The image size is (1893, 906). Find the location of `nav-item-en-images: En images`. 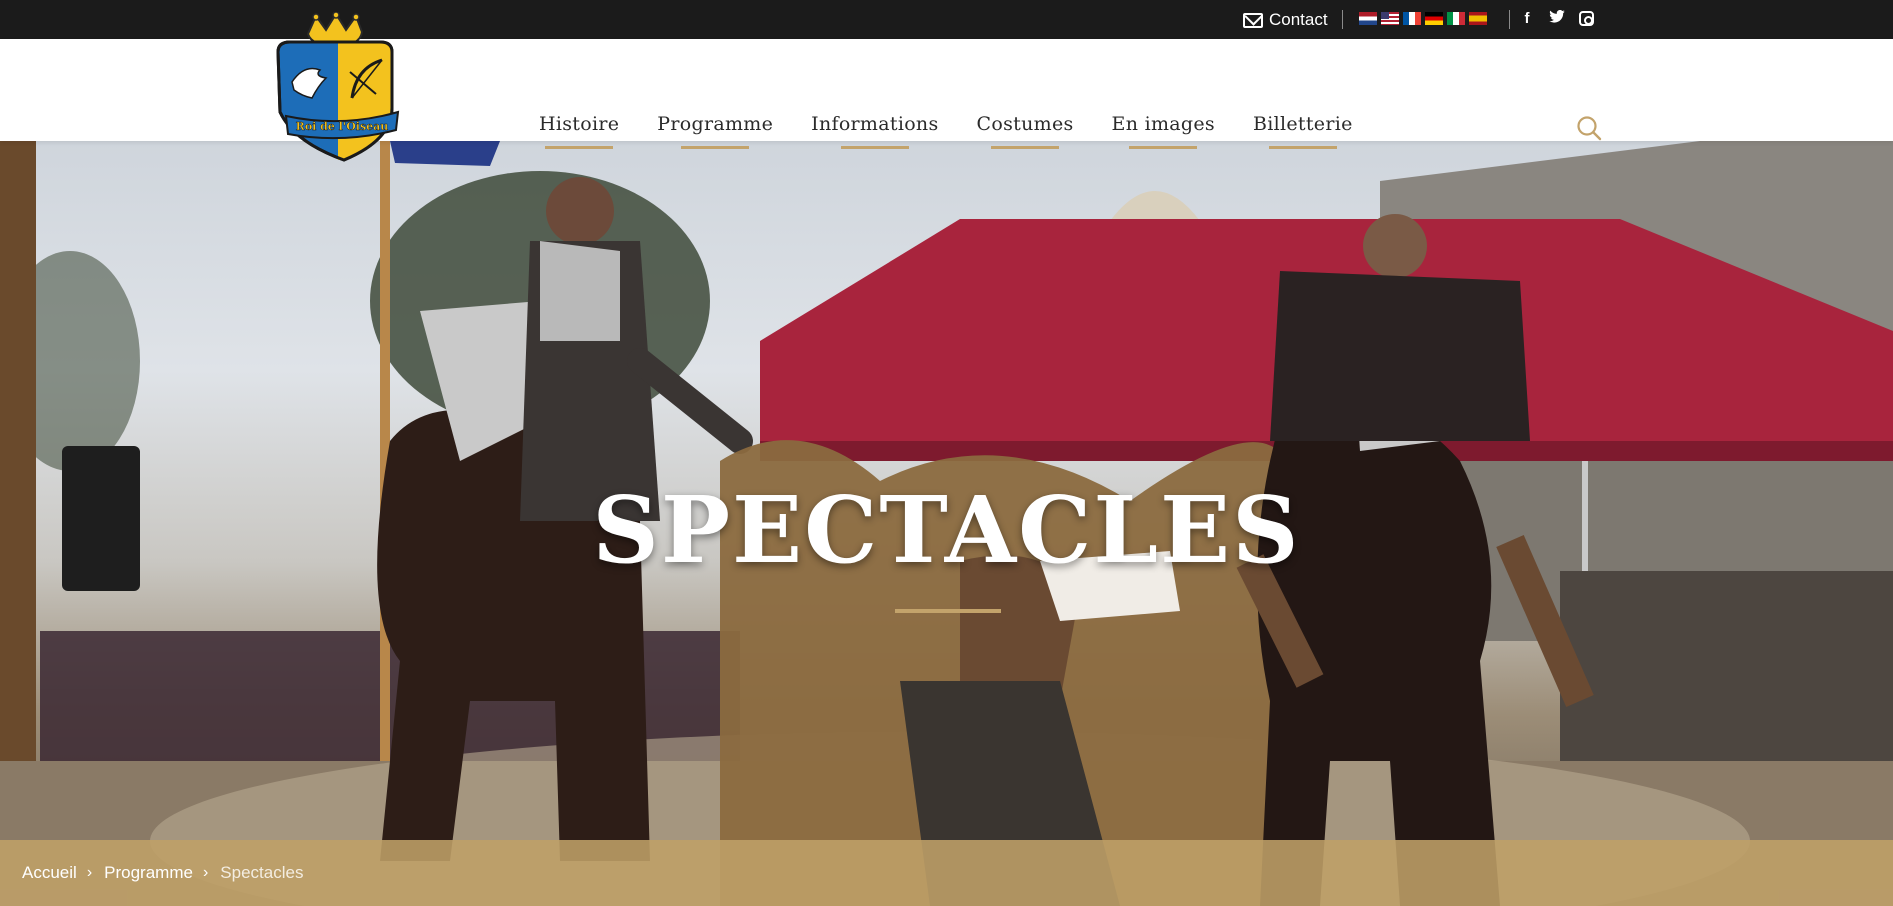

nav-item-en-images: En images is located at coordinates (1163, 124).